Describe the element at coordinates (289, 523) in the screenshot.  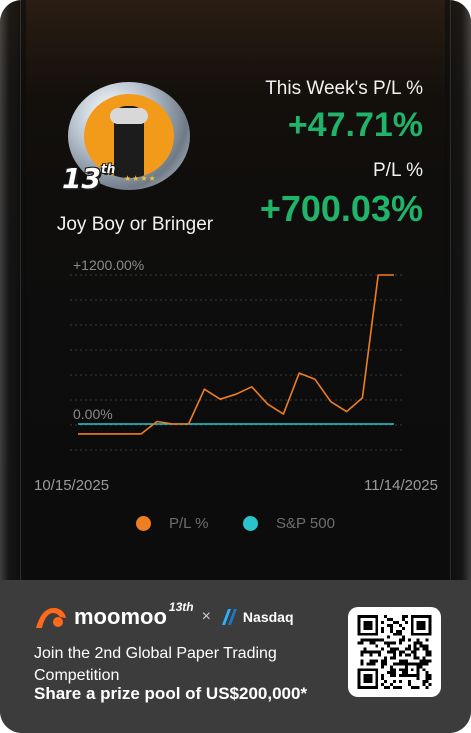
I see `legend-item-sp500: S&P 500` at that location.